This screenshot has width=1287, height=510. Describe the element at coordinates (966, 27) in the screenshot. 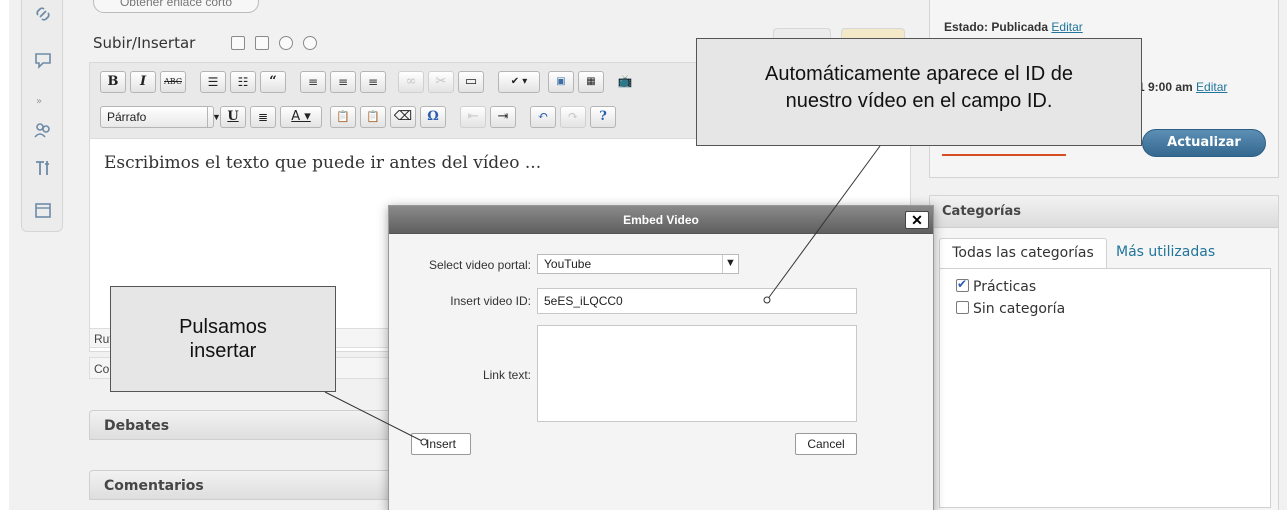

I see `status-label: Estado:` at that location.